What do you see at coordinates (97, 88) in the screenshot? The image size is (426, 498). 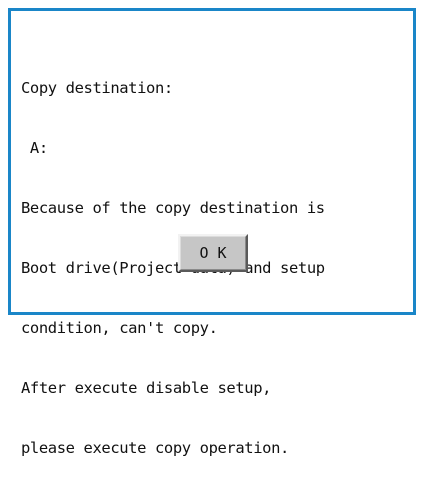 I see `message-line: Copy destination:` at bounding box center [97, 88].